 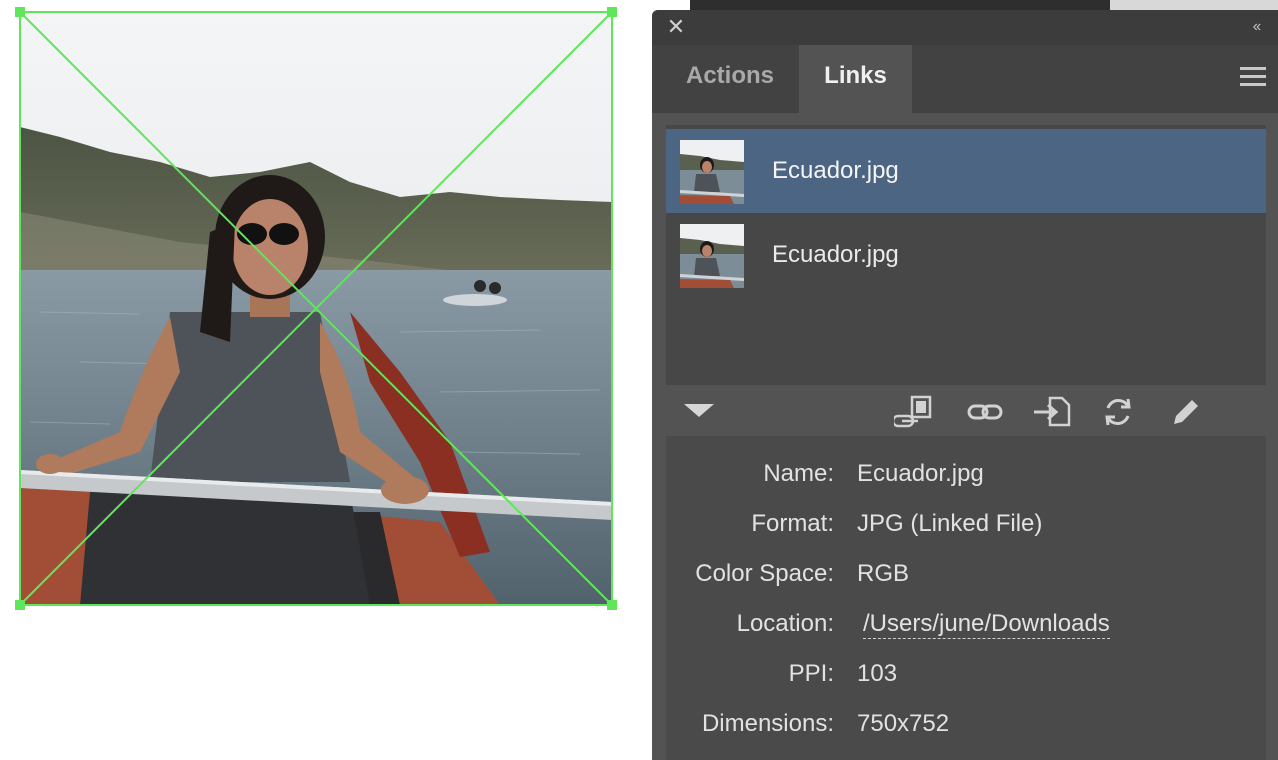 I want to click on hamburger-menu-icon, so click(x=1253, y=77).